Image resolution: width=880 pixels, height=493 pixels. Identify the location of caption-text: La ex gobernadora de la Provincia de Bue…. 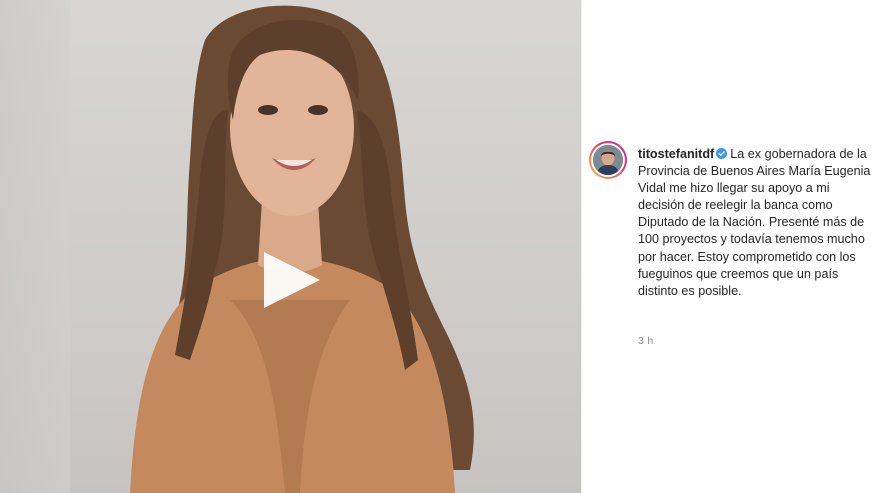
(754, 222).